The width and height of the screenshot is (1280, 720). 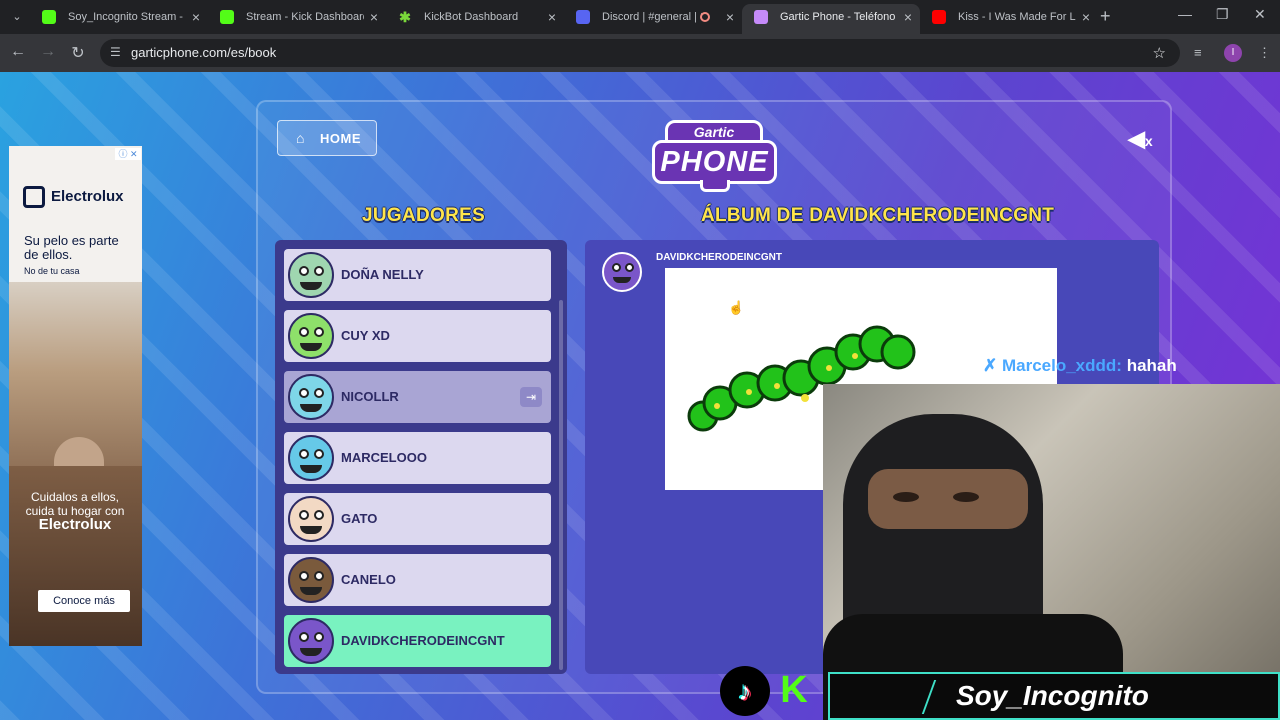 I want to click on tab-gartic-phone: Gartic Phone - Teléfono De ×, so click(x=831, y=19).